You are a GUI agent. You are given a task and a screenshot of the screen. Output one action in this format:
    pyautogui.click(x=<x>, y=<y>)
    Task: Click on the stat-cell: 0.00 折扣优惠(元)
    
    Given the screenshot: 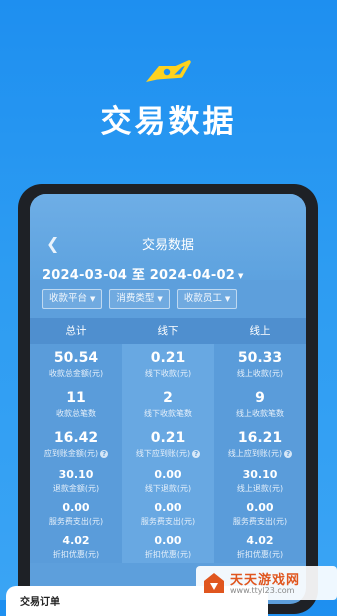 What is the action you would take?
    pyautogui.click(x=168, y=546)
    